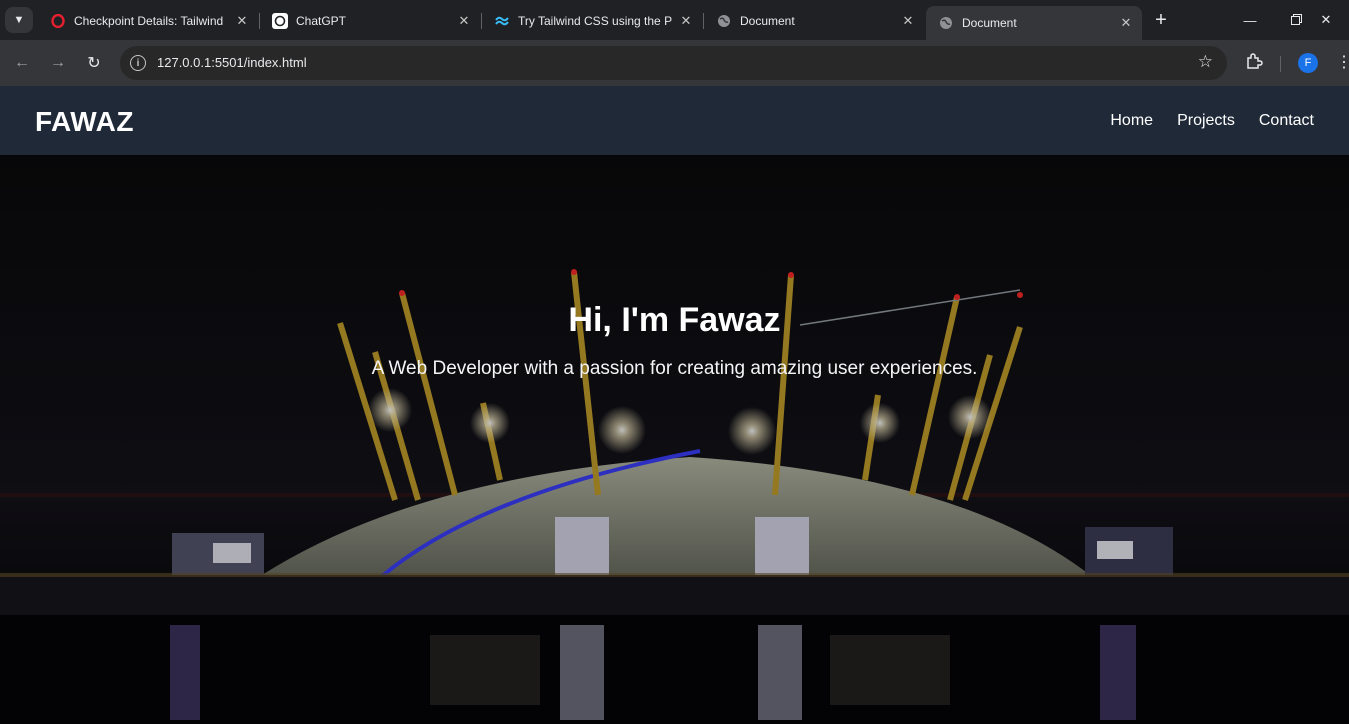 This screenshot has width=1349, height=724. What do you see at coordinates (1280, 64) in the screenshot?
I see `toolbar-divider` at bounding box center [1280, 64].